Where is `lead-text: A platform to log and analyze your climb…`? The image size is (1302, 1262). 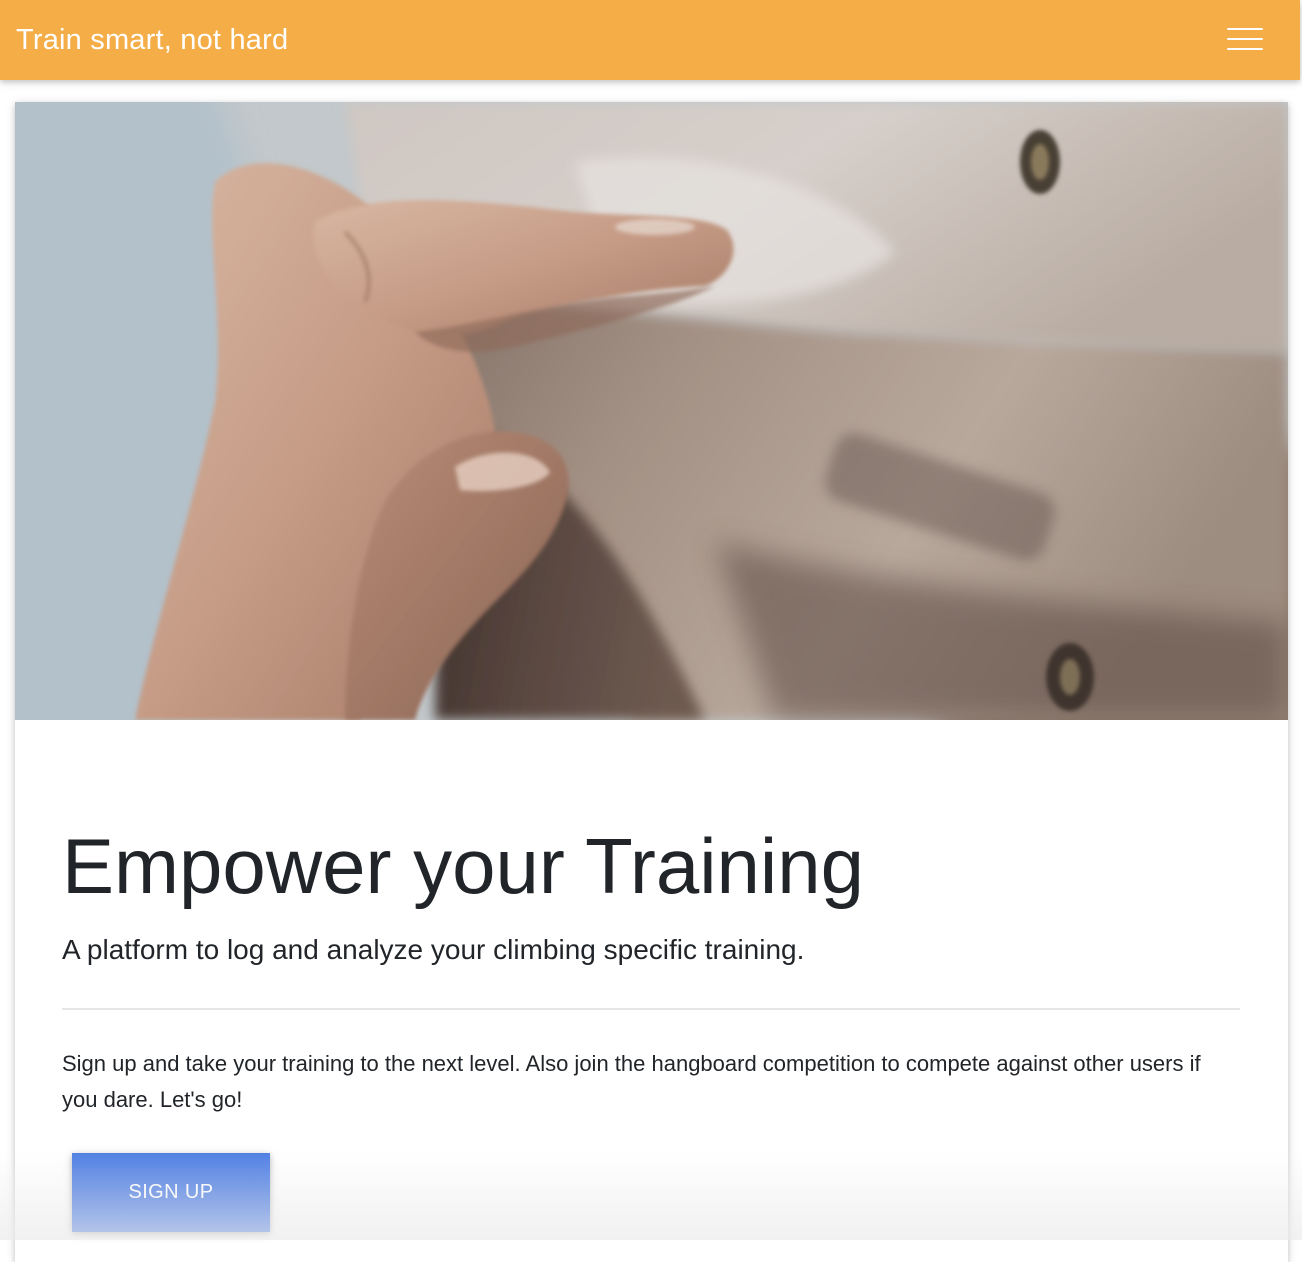 lead-text: A platform to log and analyze your climb… is located at coordinates (433, 949).